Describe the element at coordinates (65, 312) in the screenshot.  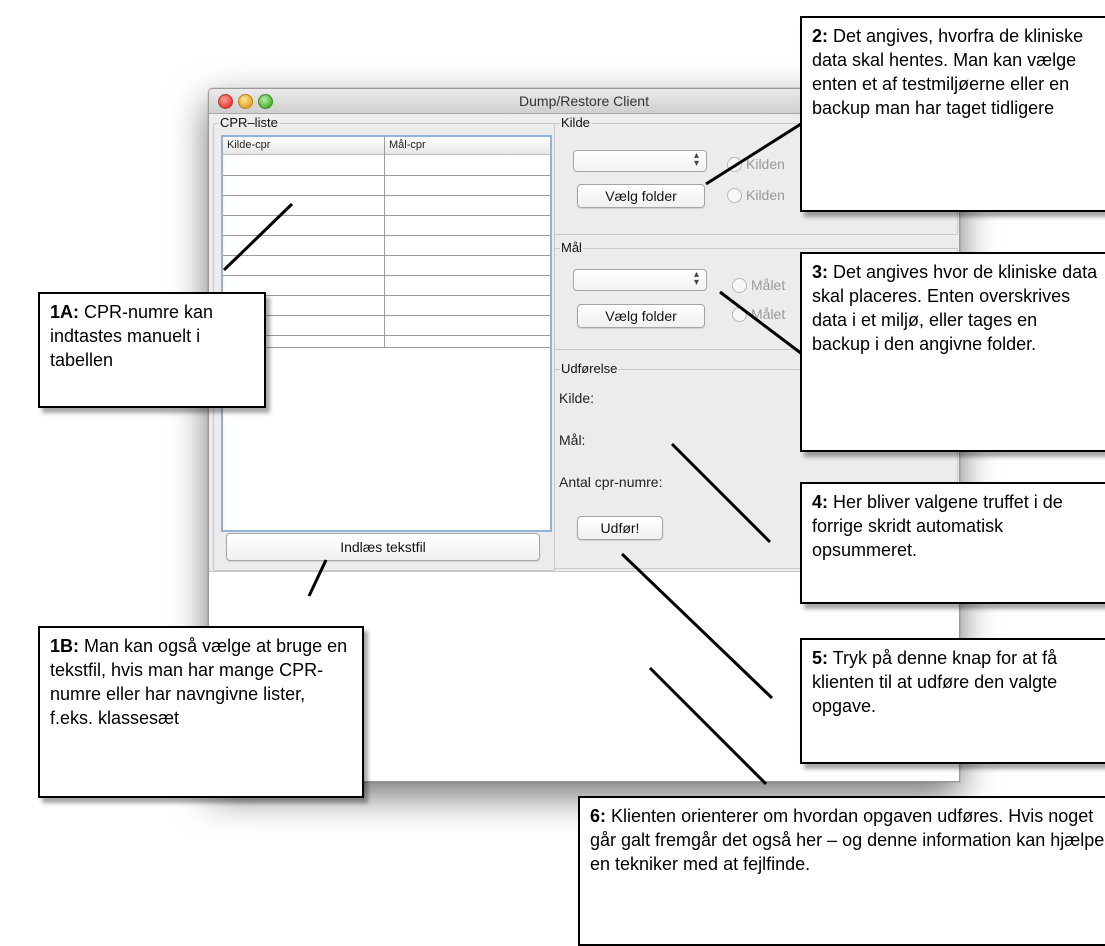
I see `callout-1a-number: 1A:` at that location.